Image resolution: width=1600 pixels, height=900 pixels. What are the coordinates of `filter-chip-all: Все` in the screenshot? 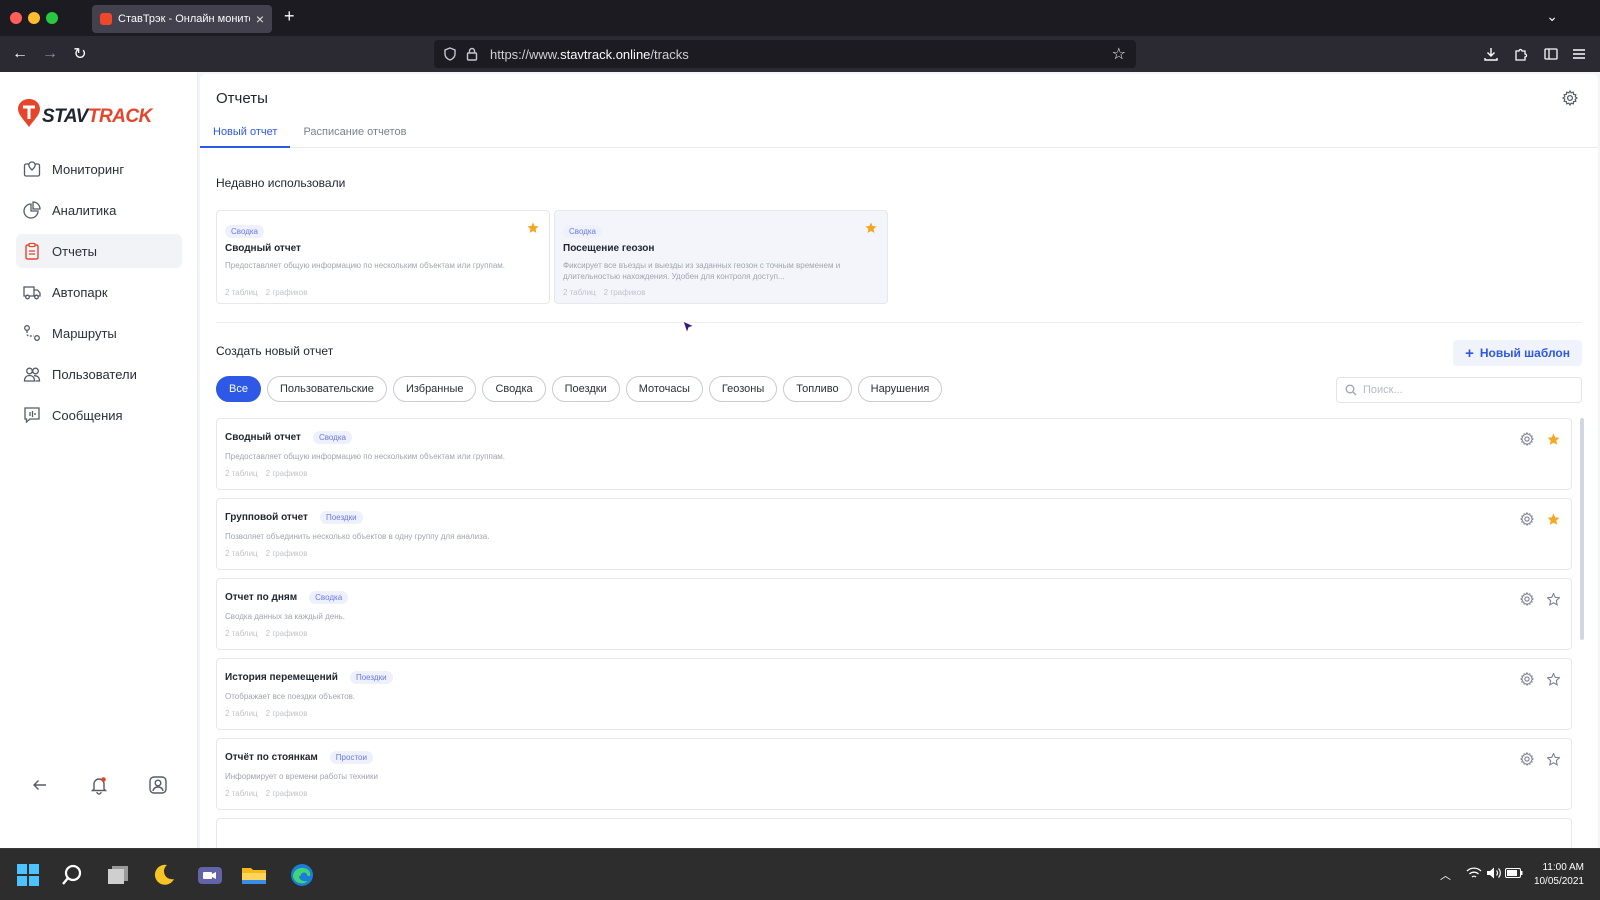 It's located at (238, 389).